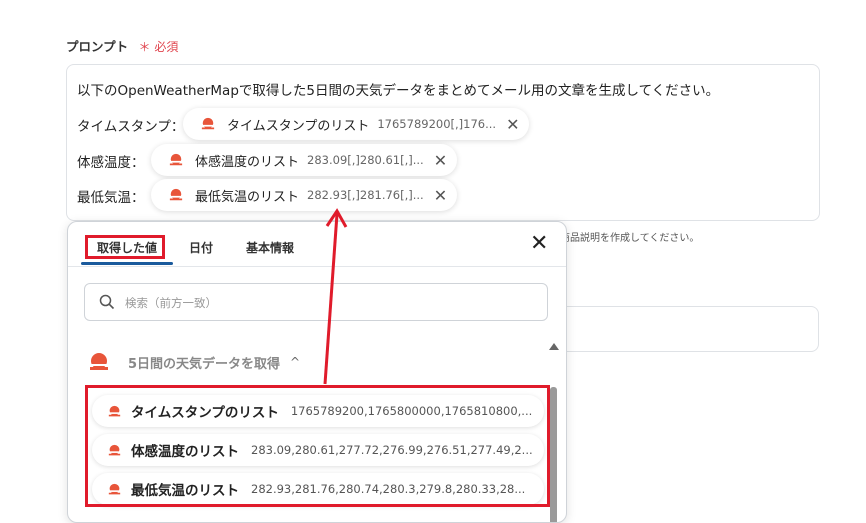 The width and height of the screenshot is (866, 523). Describe the element at coordinates (111, 163) in the screenshot. I see `prompt-row-feels-like-label: 体感温度：` at that location.